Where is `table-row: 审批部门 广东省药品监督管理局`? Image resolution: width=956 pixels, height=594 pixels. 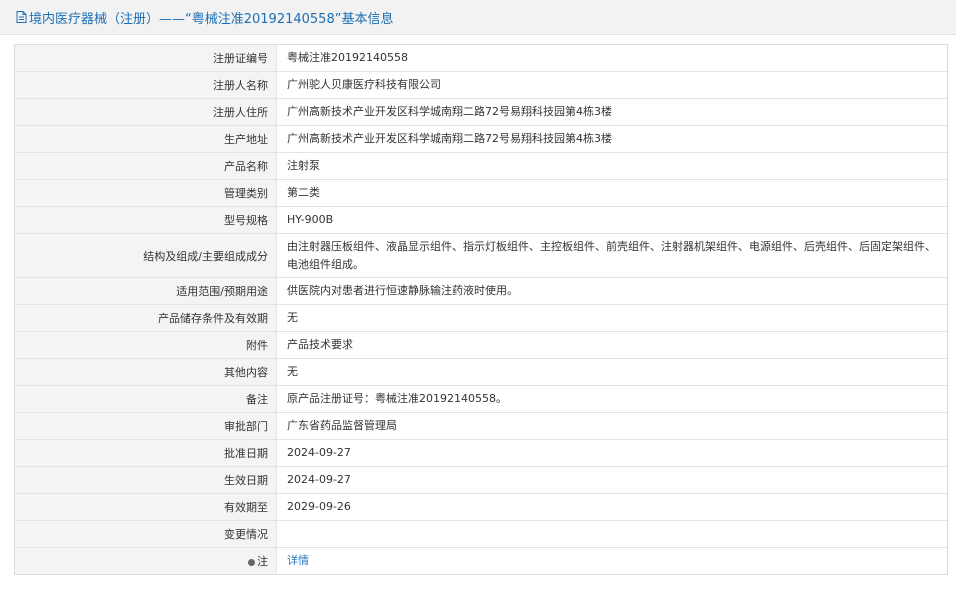
table-row: 审批部门 广东省药品监督管理局 is located at coordinates (481, 426).